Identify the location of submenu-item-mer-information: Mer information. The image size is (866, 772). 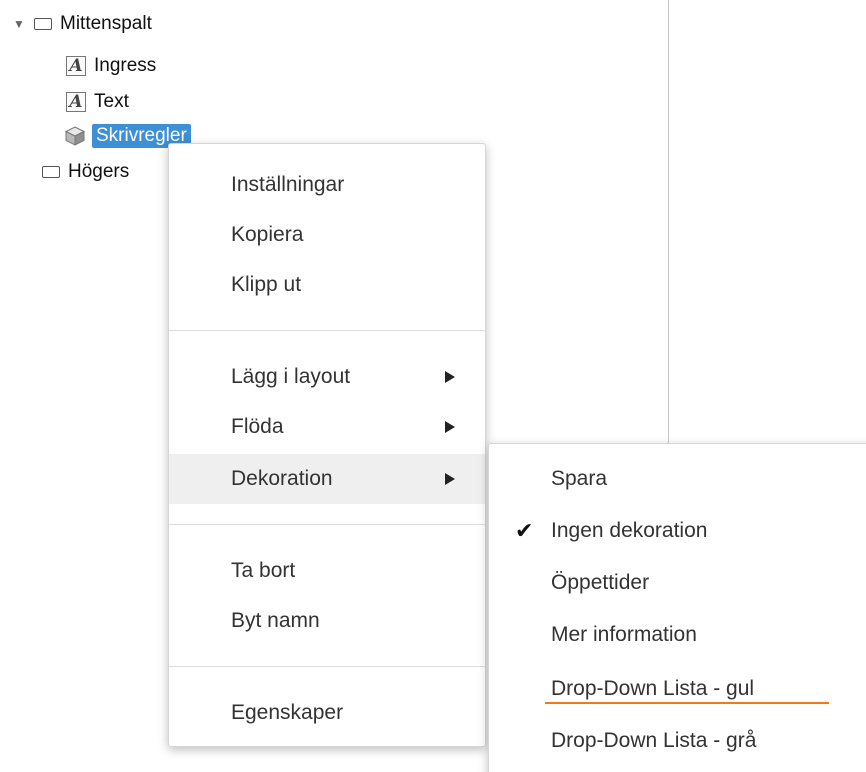
(677, 635).